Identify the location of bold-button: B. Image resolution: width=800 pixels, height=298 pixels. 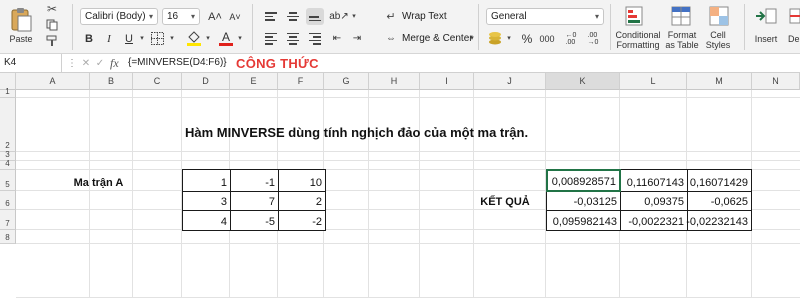
(89, 38).